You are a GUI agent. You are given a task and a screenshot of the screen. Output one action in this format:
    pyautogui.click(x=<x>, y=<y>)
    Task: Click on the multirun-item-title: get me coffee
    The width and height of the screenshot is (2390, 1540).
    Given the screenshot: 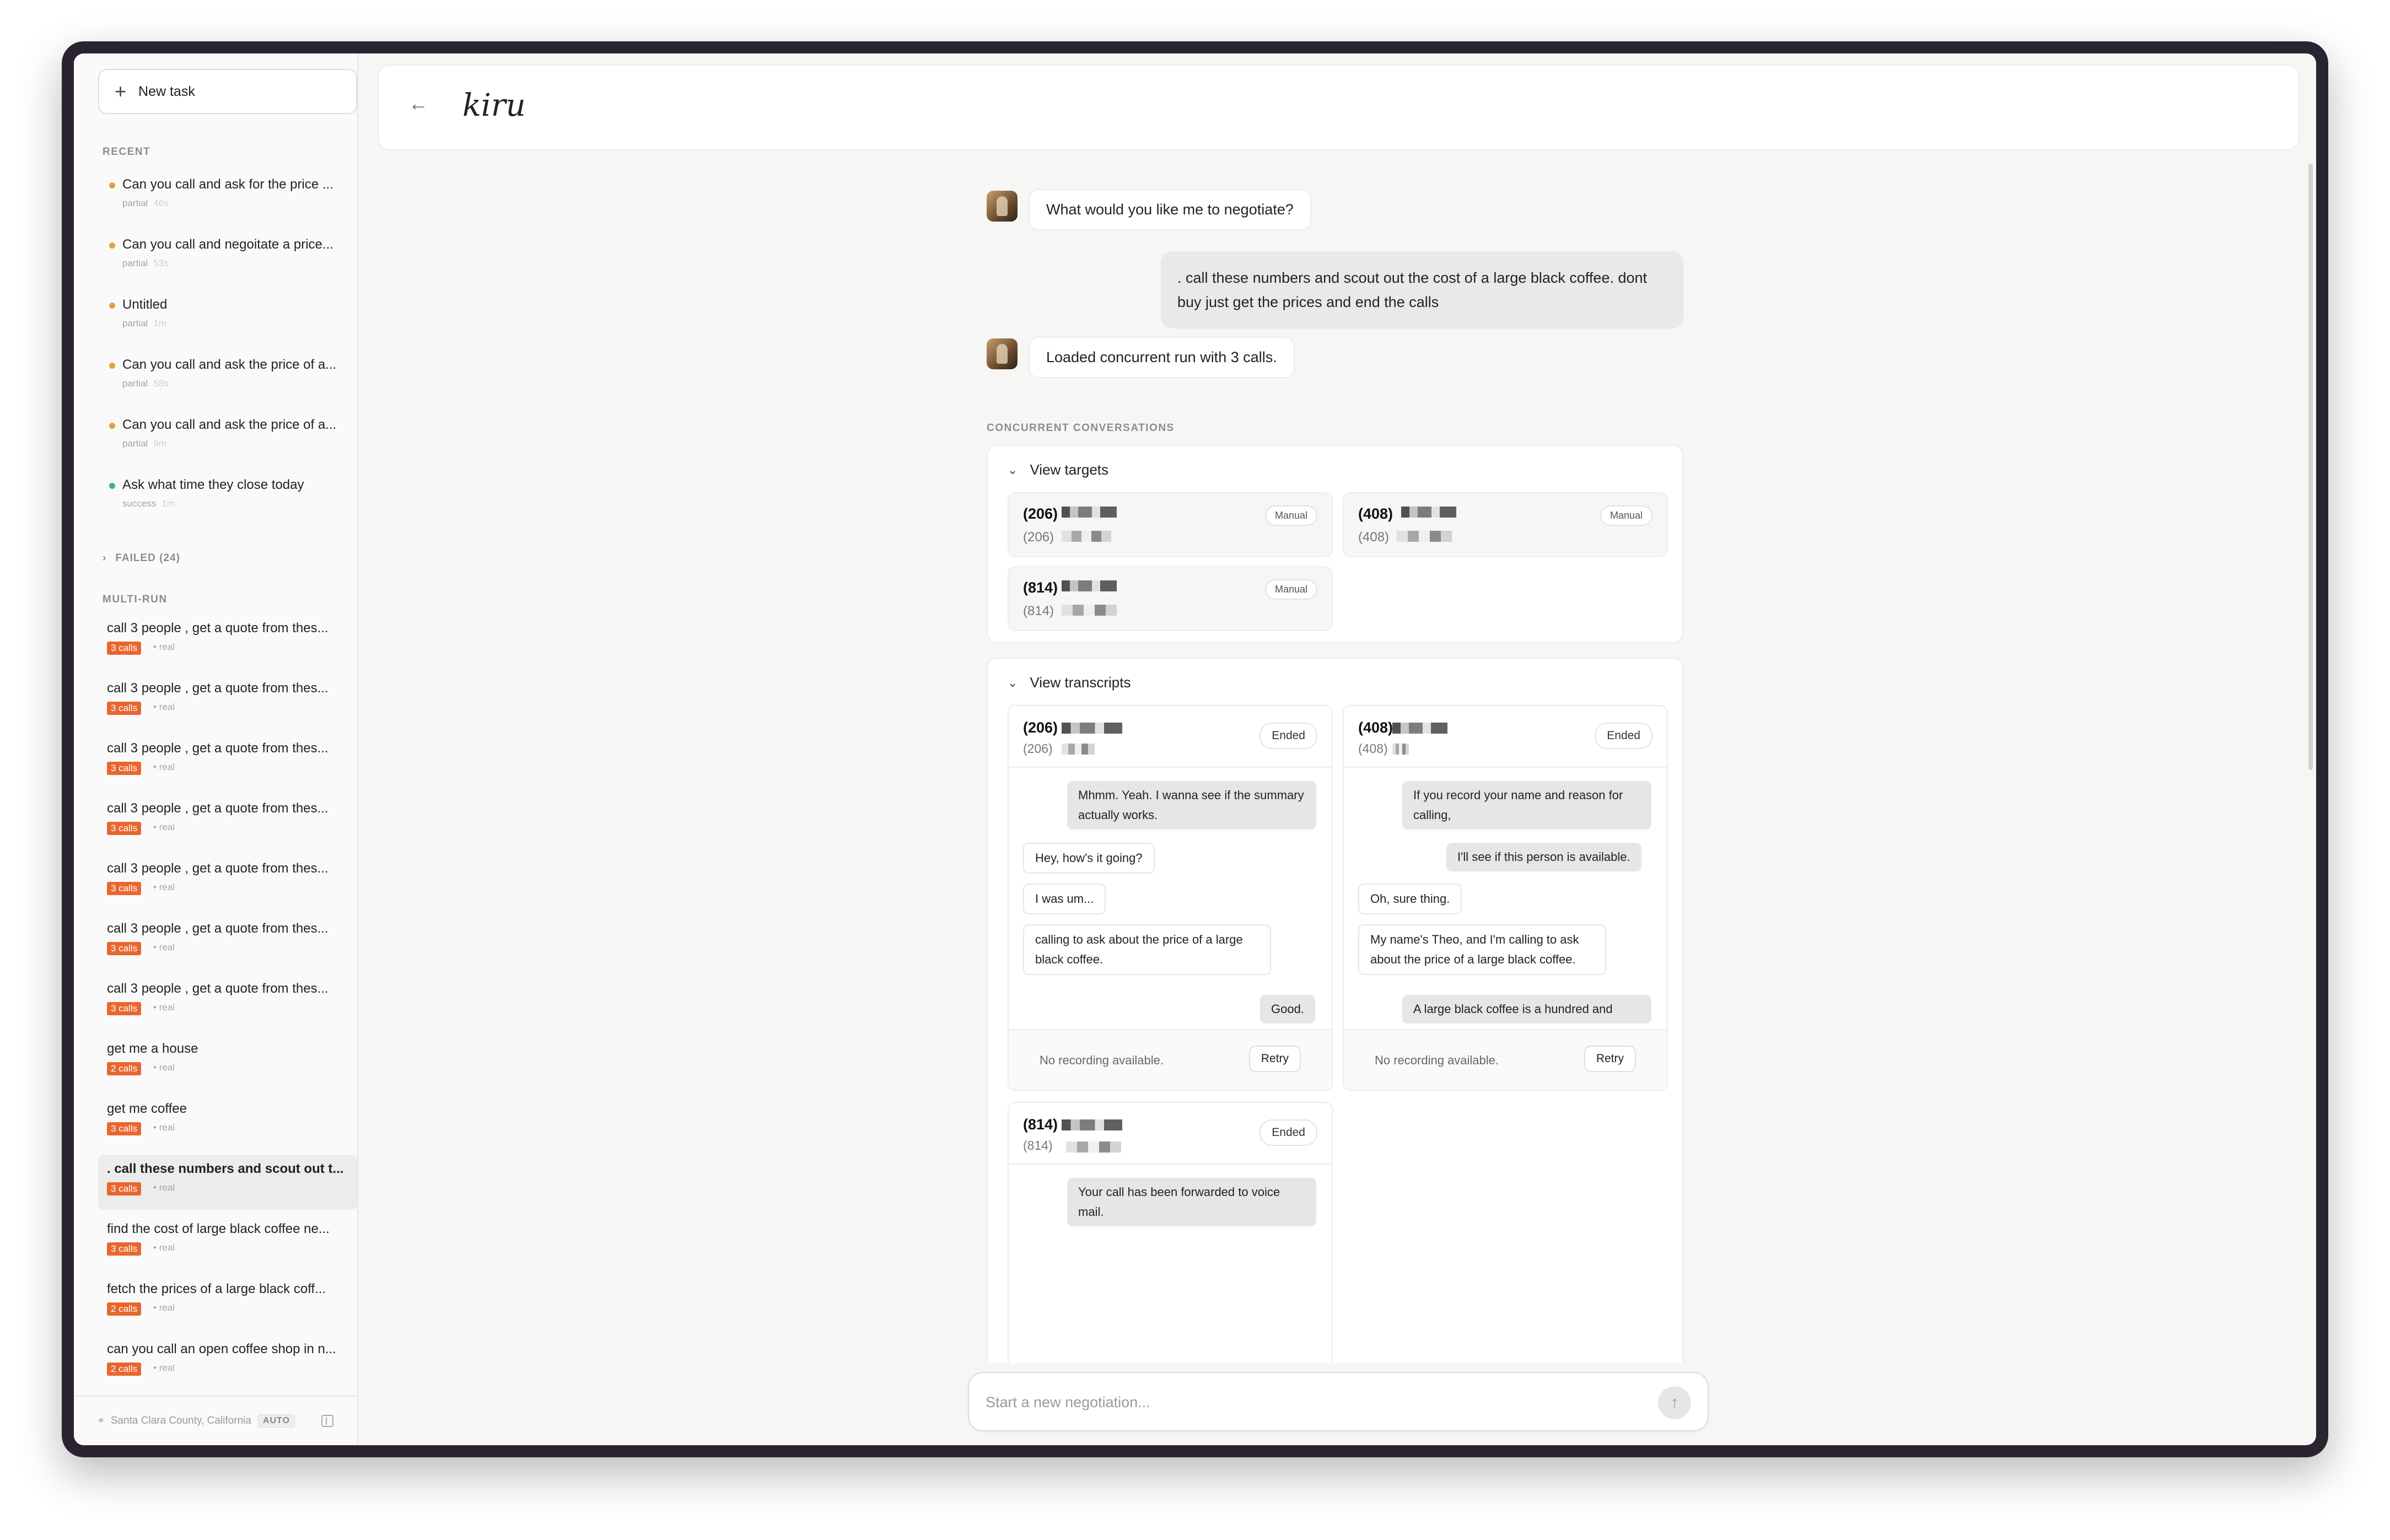 What is the action you would take?
    pyautogui.click(x=147, y=1108)
    